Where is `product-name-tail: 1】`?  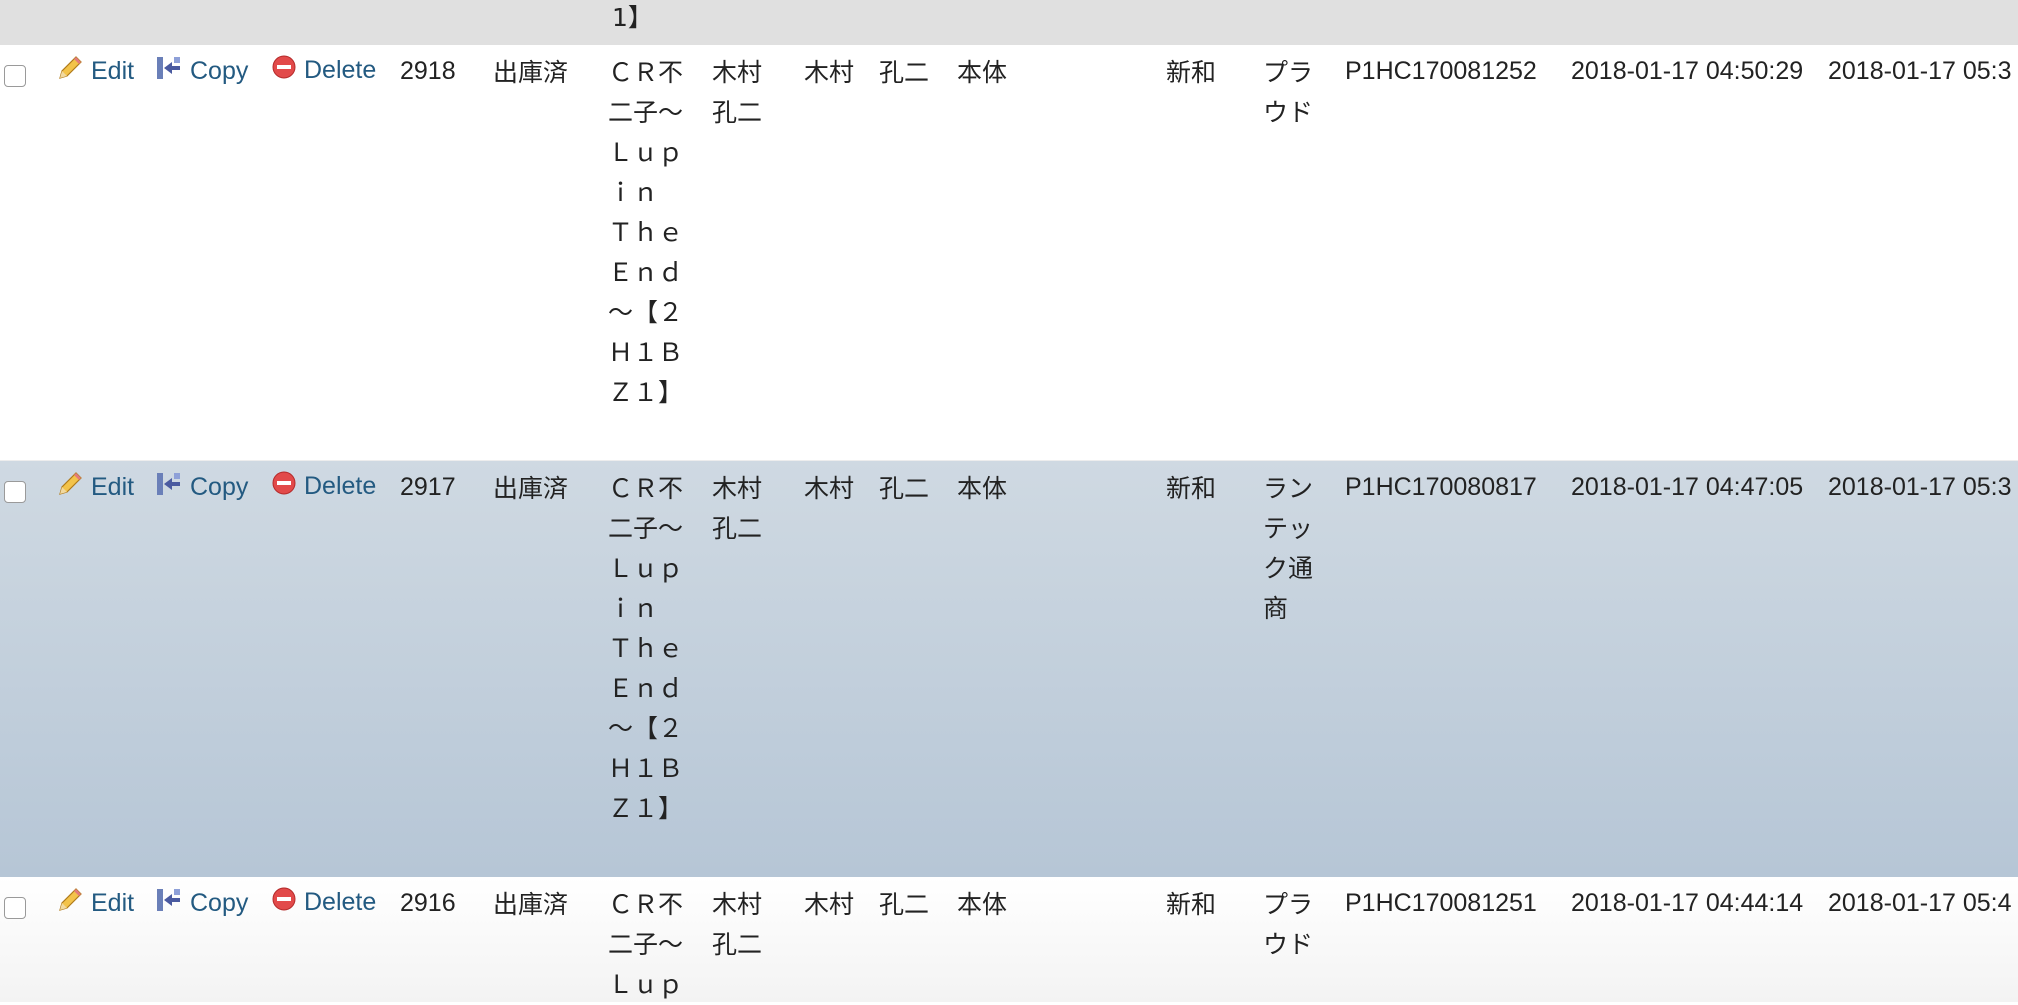
product-name-tail: 1】 is located at coordinates (632, 17).